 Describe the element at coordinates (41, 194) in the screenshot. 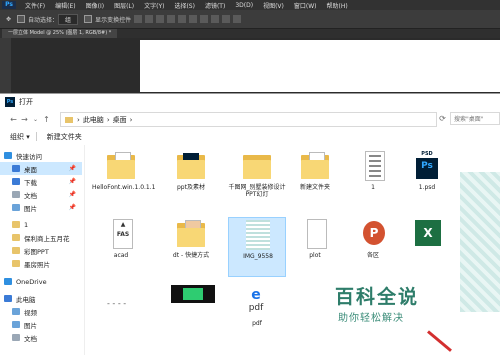

I see `nav-item: 文档 📌` at that location.